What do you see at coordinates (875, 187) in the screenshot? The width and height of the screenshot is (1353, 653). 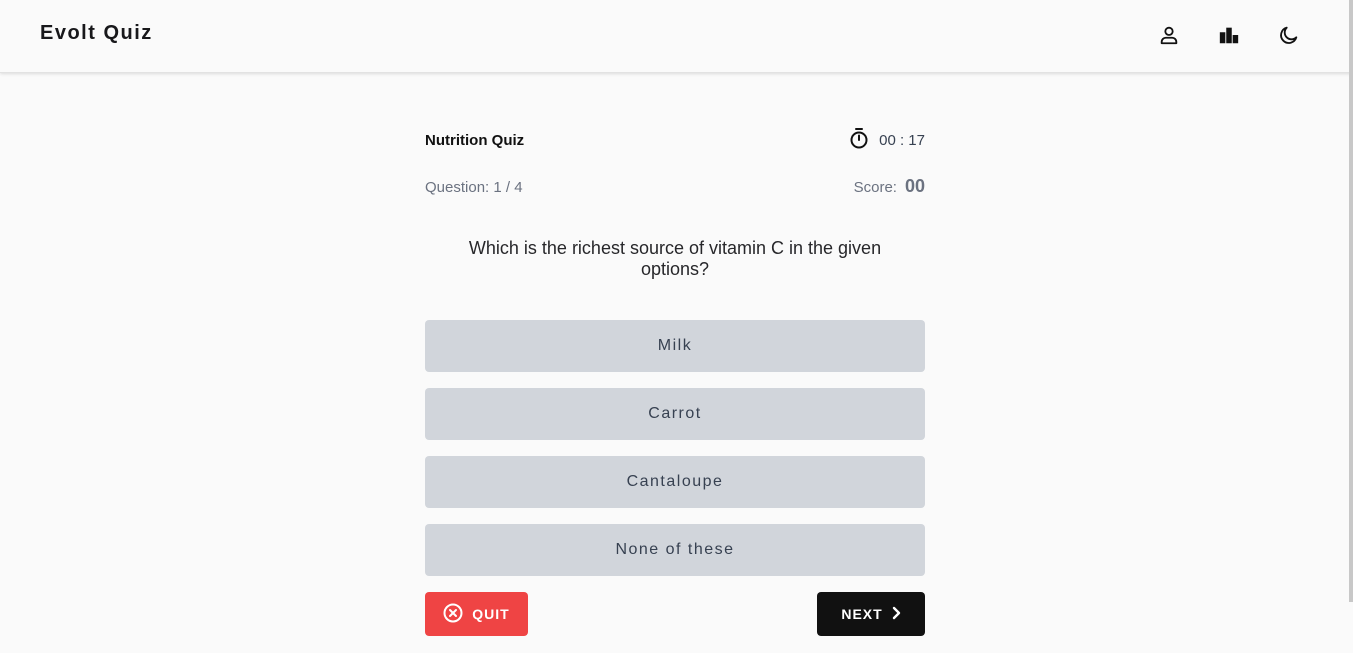 I see `score-label: Score:` at bounding box center [875, 187].